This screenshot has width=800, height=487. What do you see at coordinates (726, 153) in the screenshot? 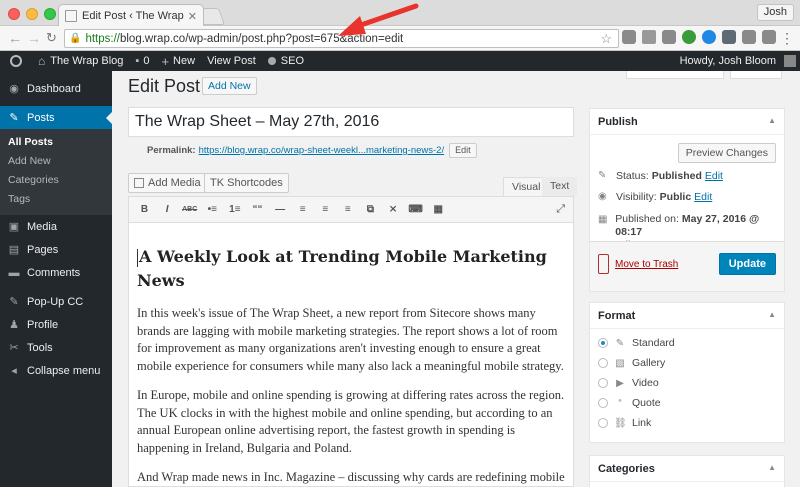
I see `preview-changes-button: Preview Changes` at bounding box center [726, 153].